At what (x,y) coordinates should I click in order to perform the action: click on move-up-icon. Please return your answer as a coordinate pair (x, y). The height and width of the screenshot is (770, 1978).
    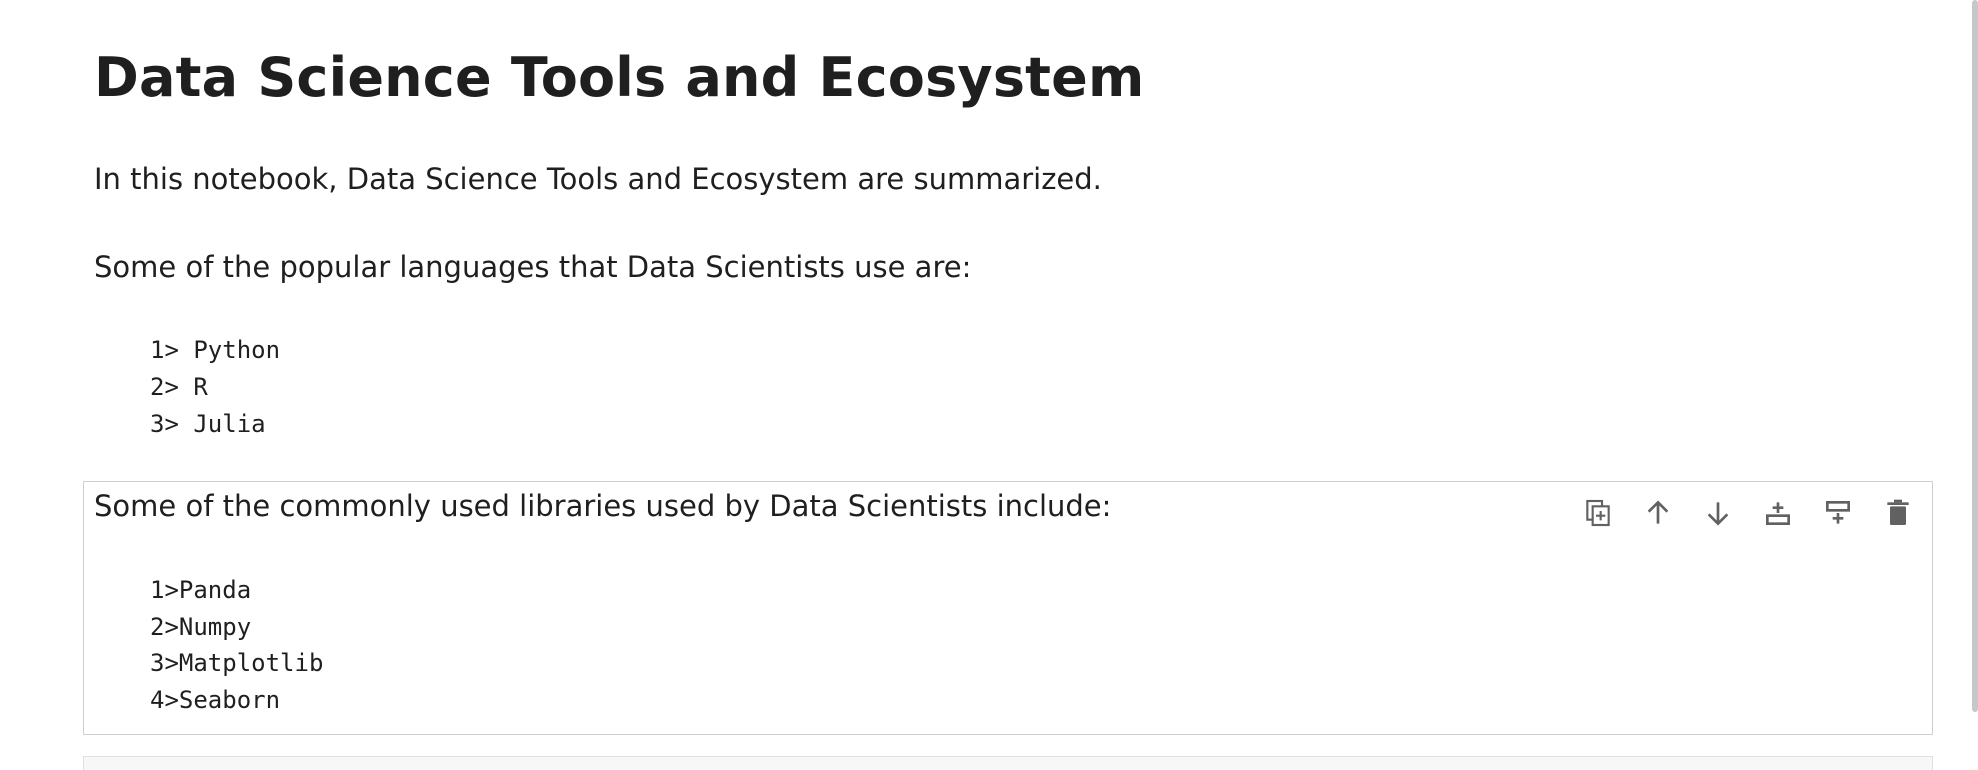
    Looking at the image, I should click on (1658, 512).